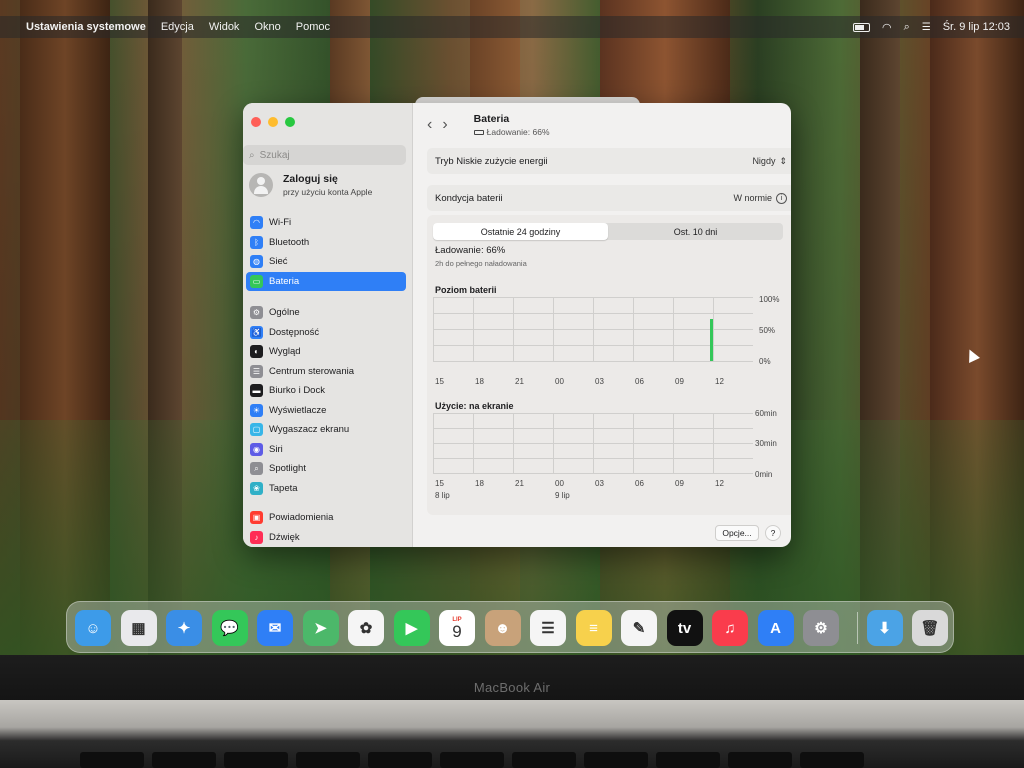 The image size is (1024, 768). I want to click on menu-help: Pomoc, so click(313, 27).